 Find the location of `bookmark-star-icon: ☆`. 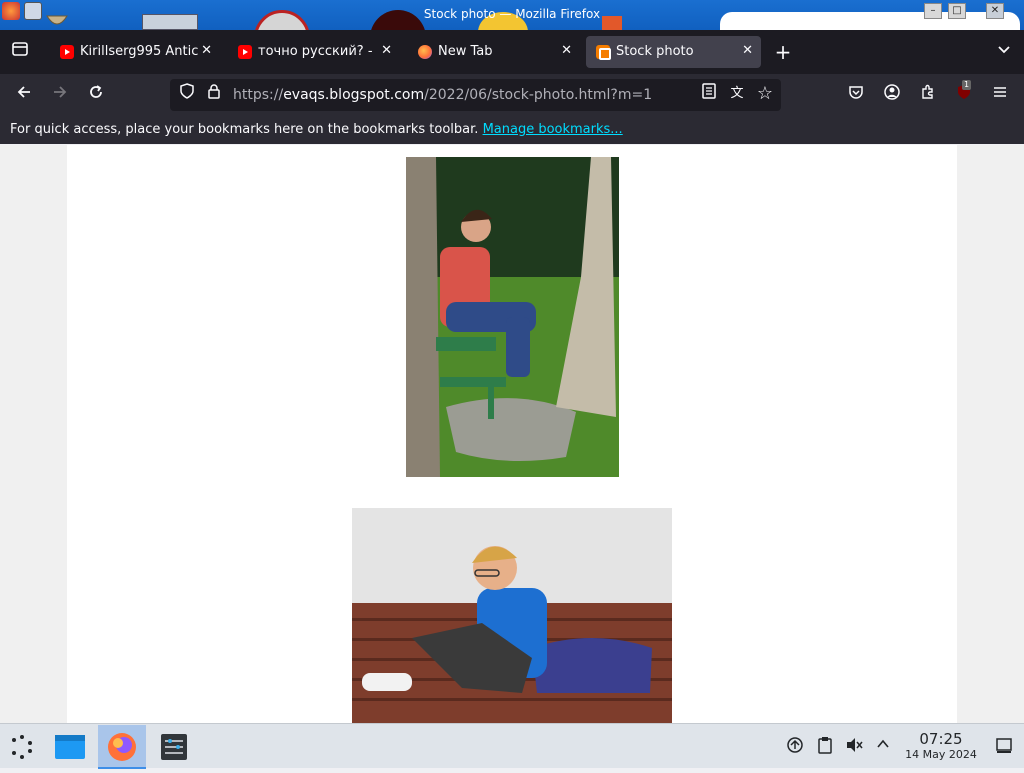

bookmark-star-icon: ☆ is located at coordinates (765, 94).